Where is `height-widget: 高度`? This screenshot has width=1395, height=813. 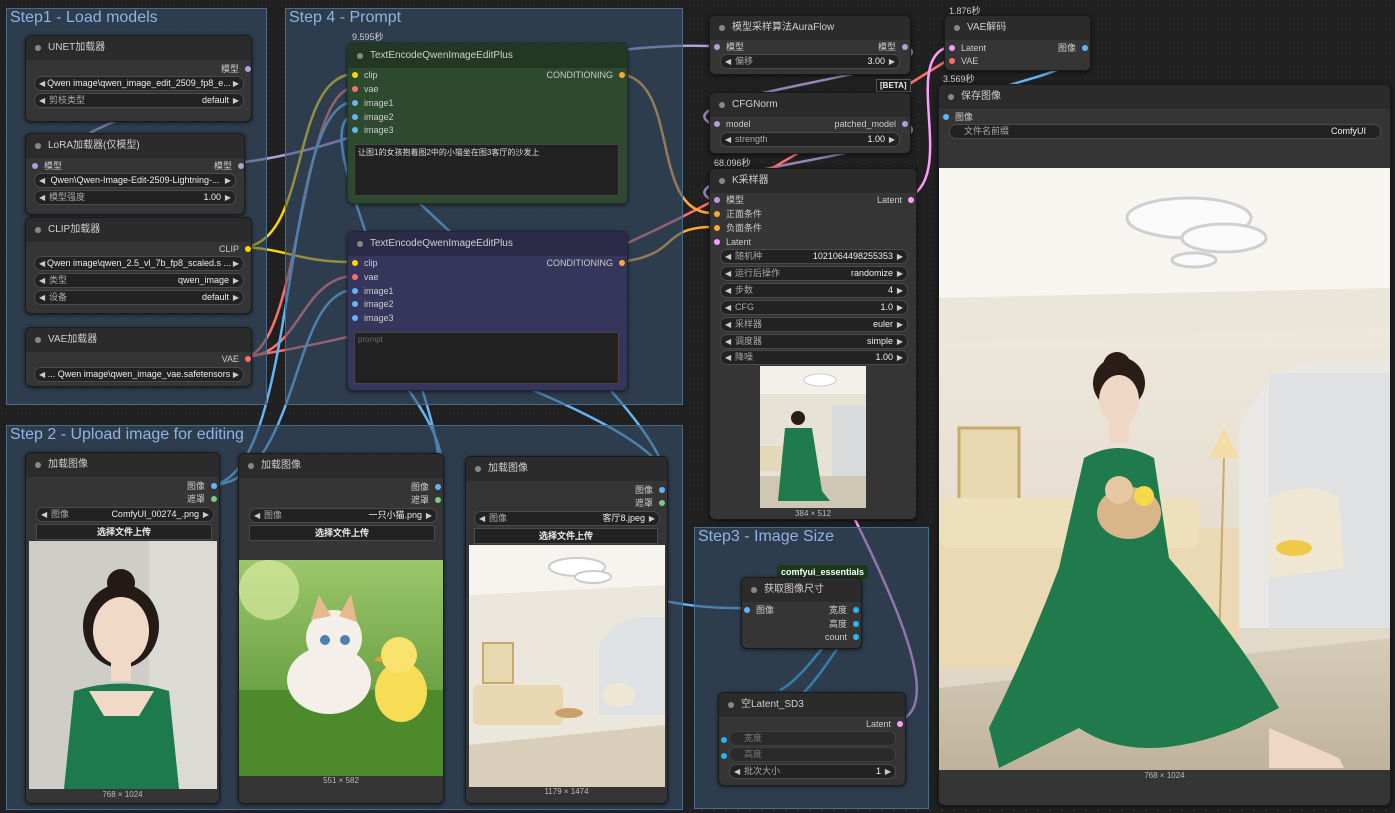 height-widget: 高度 is located at coordinates (812, 754).